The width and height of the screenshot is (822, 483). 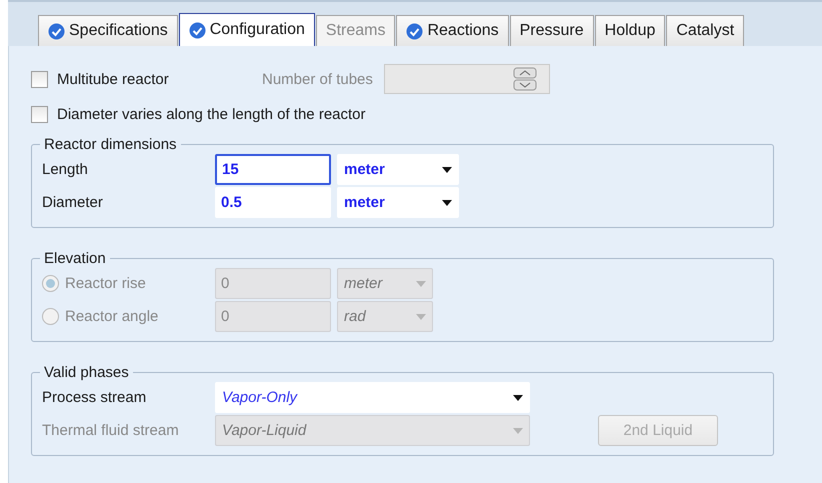 I want to click on checkbox-label: Multitube reactor, so click(x=113, y=79).